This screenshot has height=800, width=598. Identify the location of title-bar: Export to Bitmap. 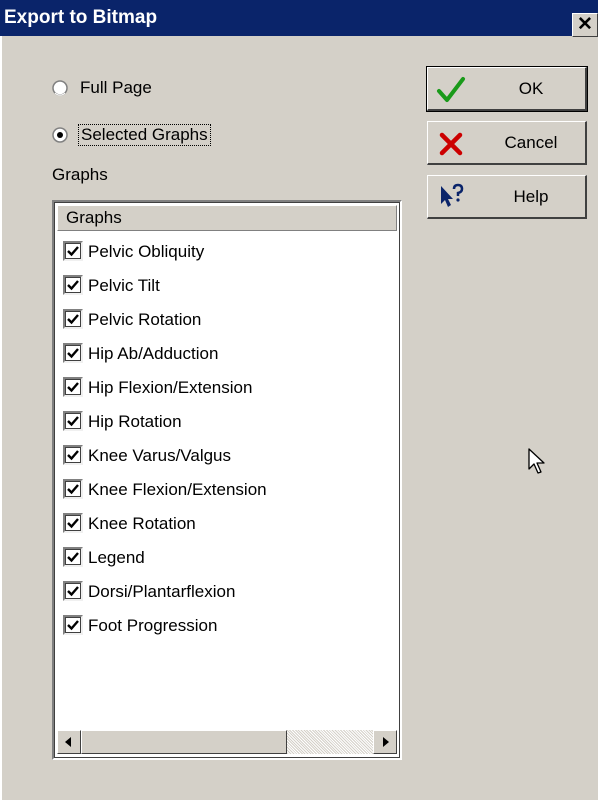
(299, 18).